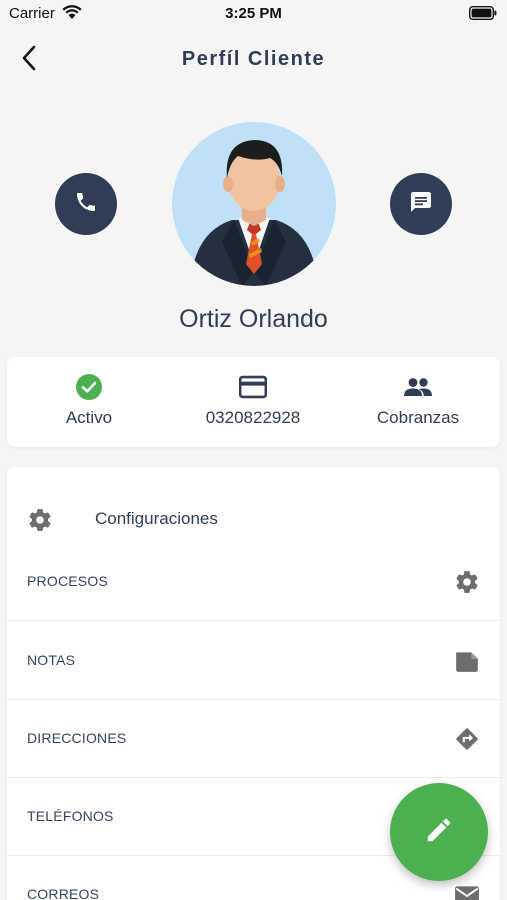  I want to click on call-button, so click(86, 204).